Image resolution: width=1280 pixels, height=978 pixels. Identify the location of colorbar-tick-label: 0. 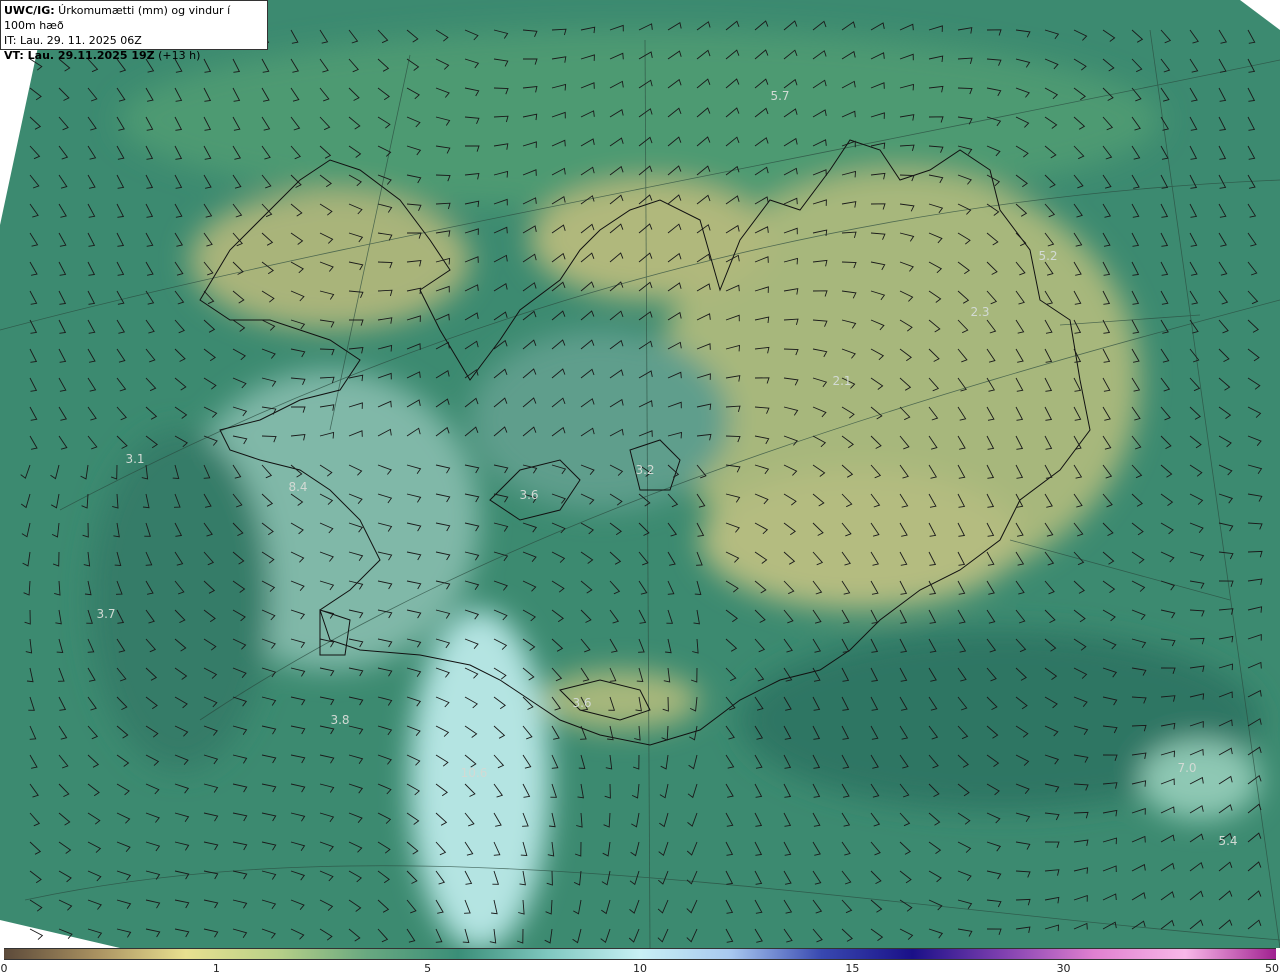
(4, 968).